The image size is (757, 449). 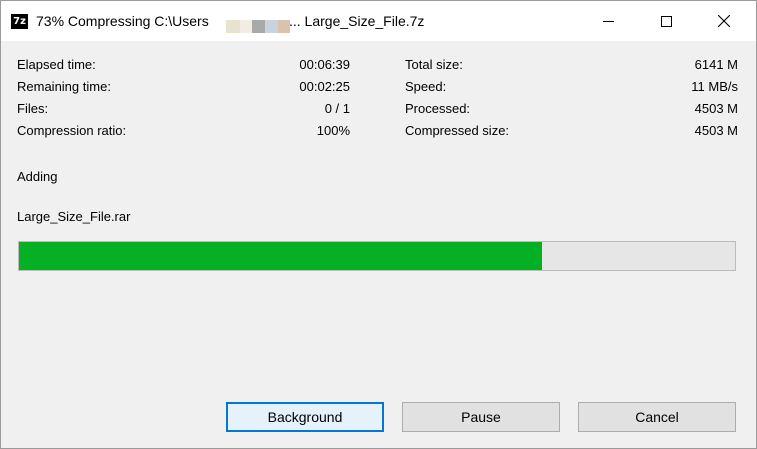 I want to click on maximize-button, so click(x=666, y=21).